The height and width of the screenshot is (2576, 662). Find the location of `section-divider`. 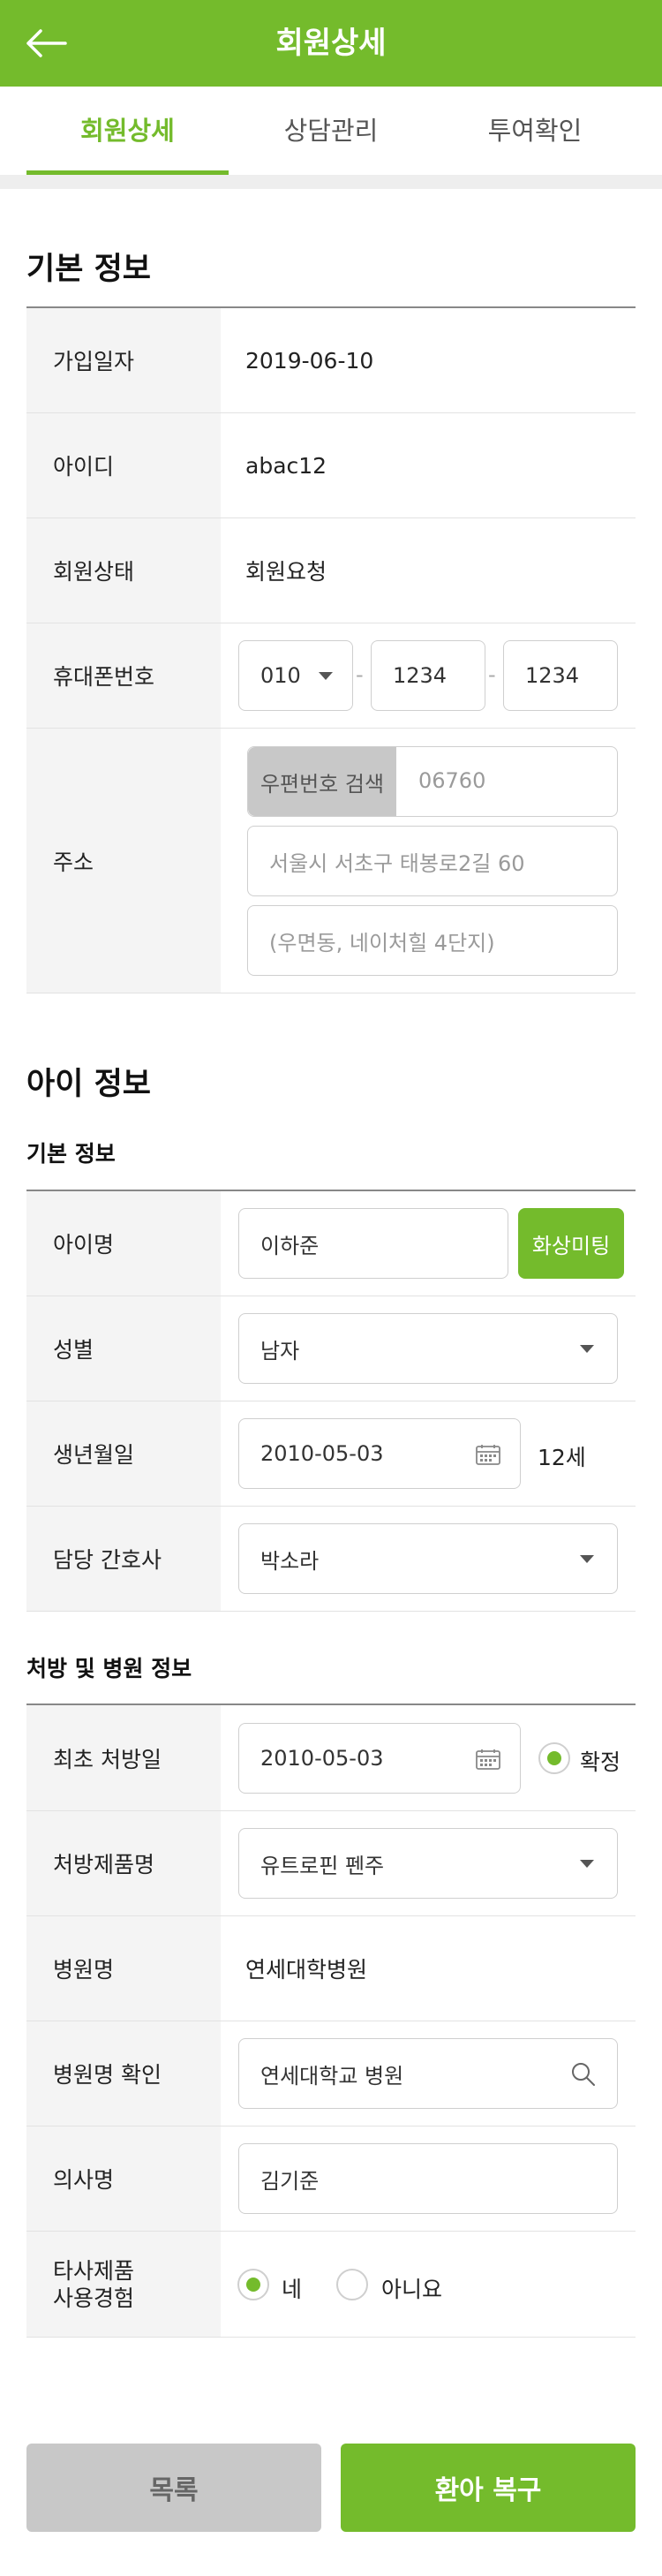

section-divider is located at coordinates (331, 182).